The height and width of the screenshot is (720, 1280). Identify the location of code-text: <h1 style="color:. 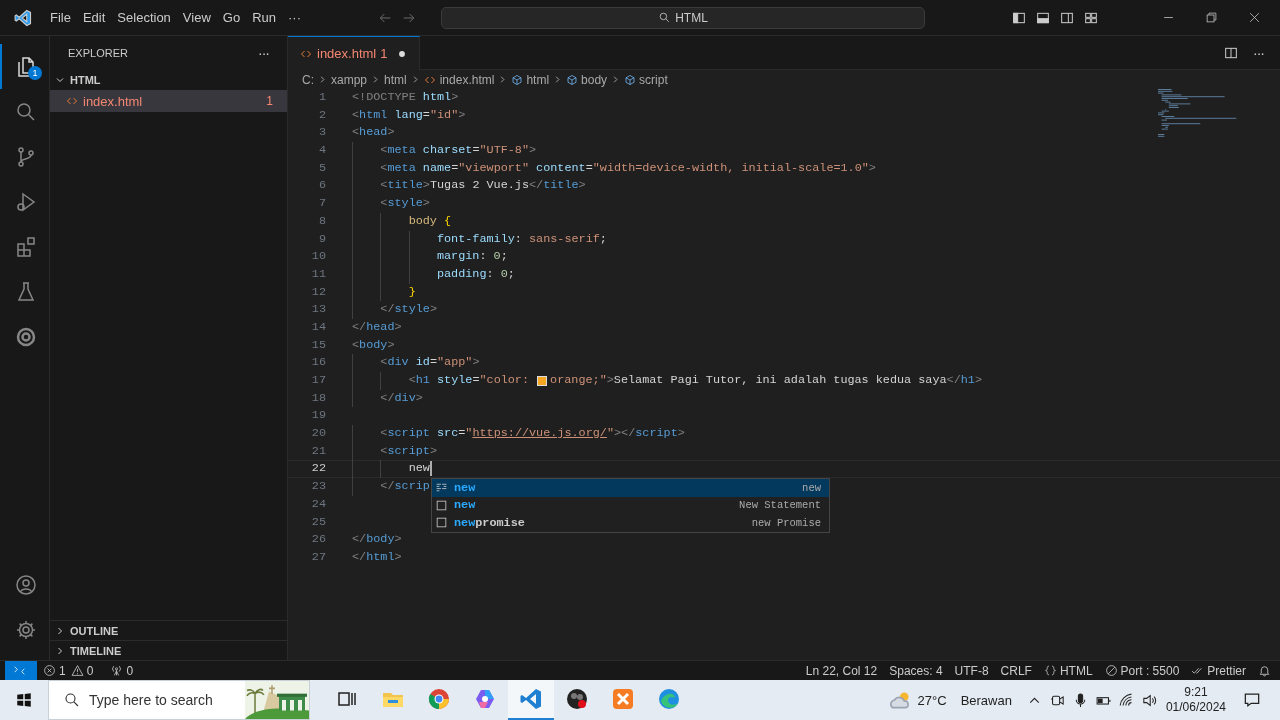
(469, 381).